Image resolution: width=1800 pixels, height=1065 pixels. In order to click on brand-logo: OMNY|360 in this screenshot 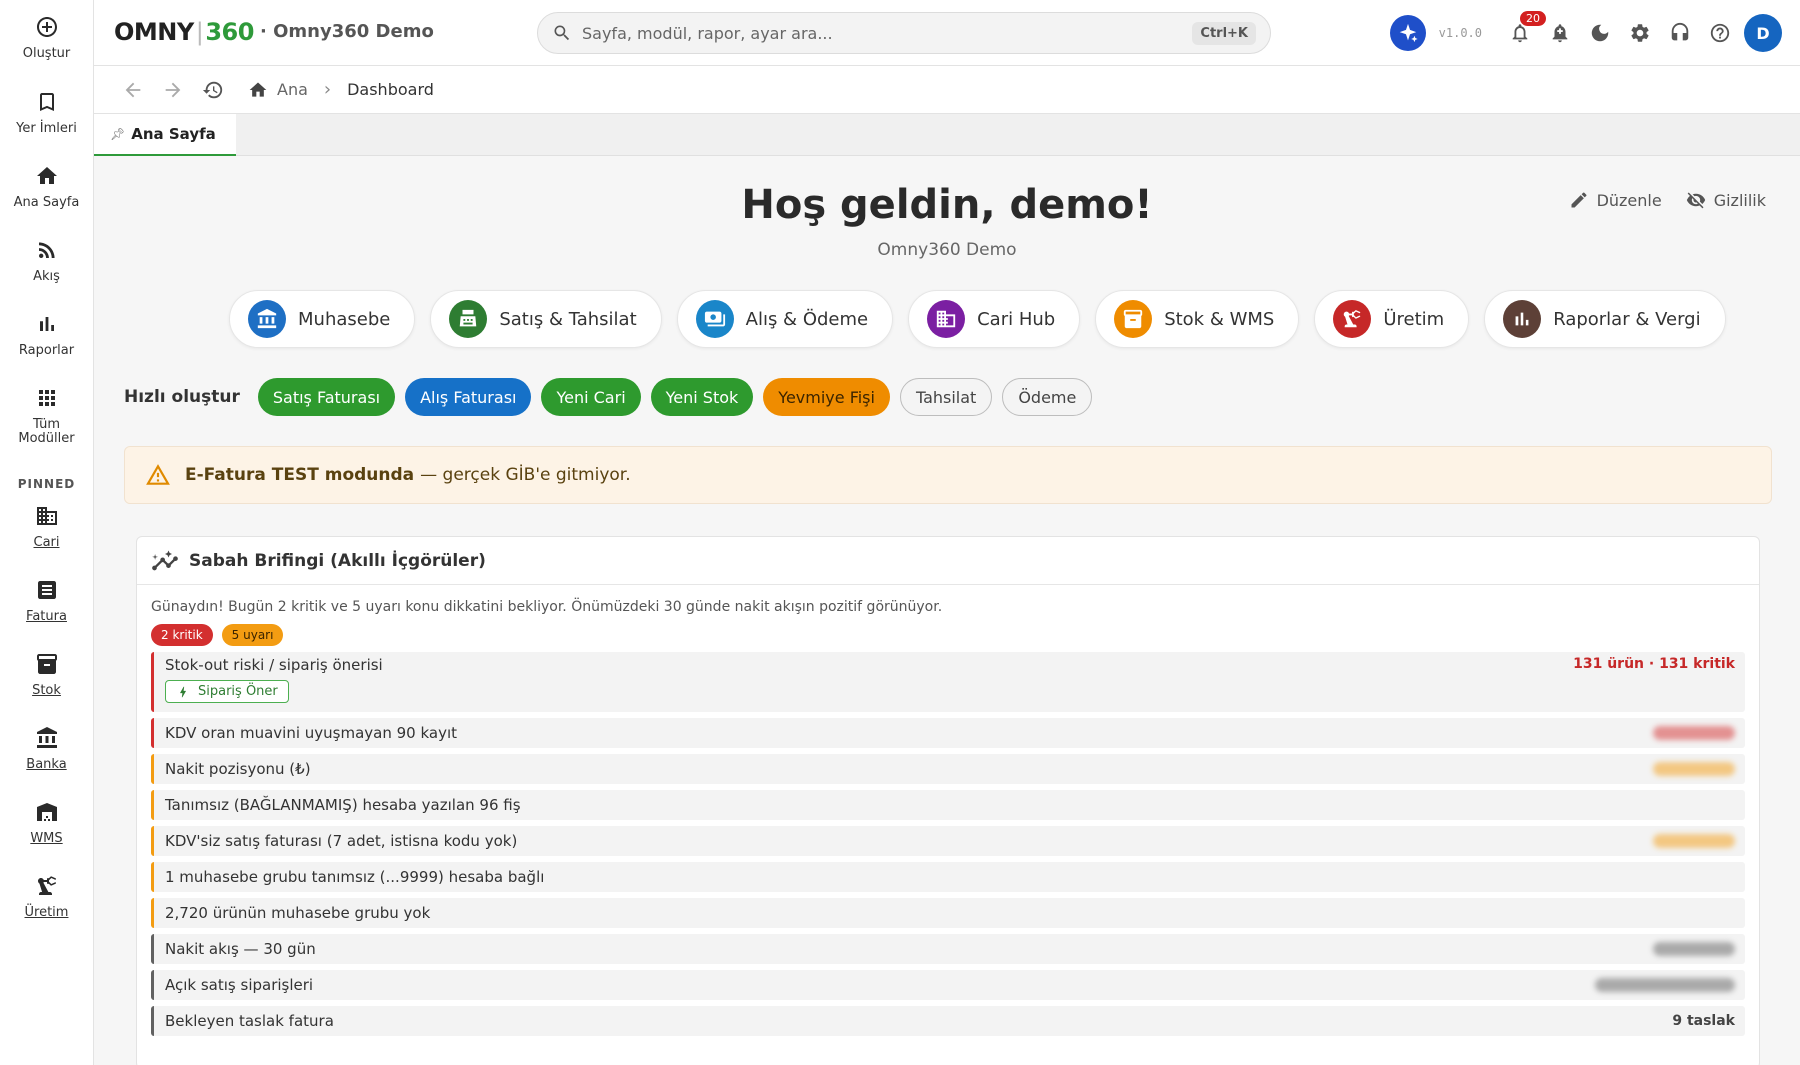, I will do `click(184, 32)`.